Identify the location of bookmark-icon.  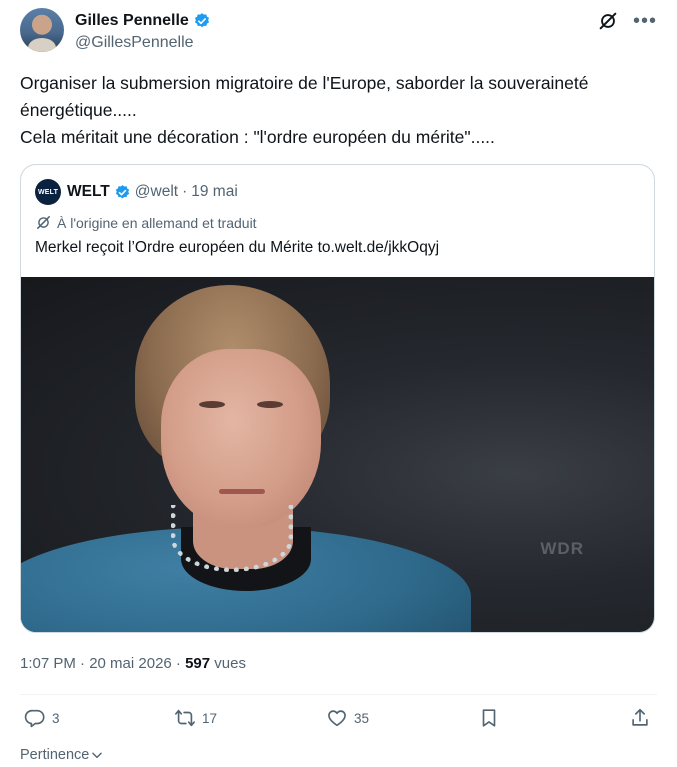
(489, 718).